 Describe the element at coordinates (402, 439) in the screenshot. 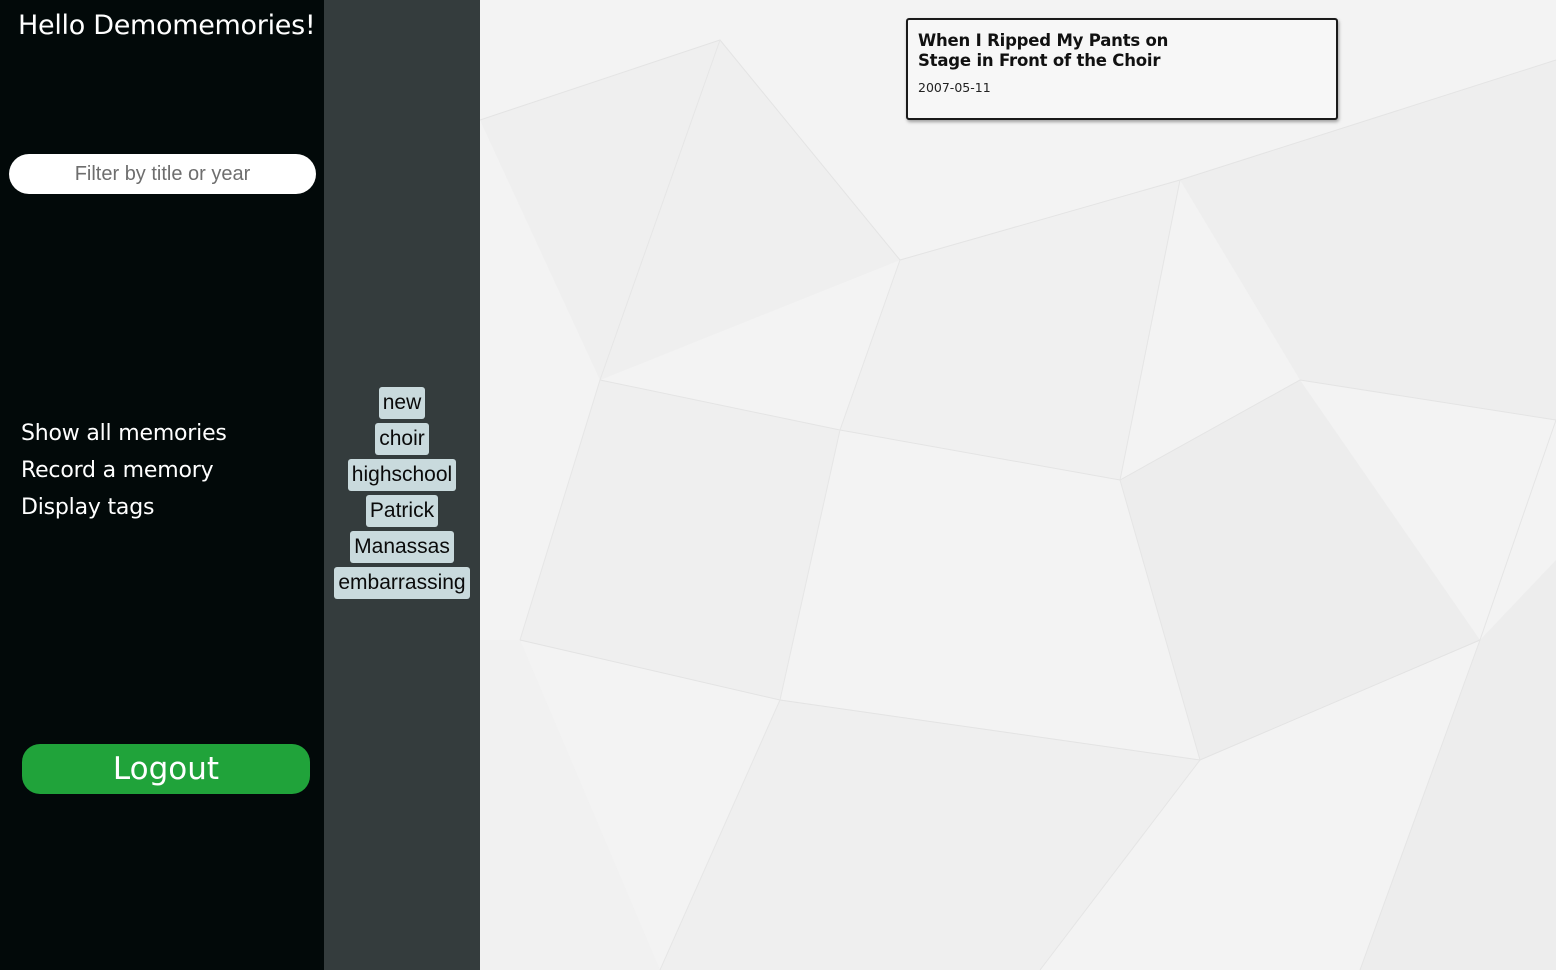

I see `tag-choir: choir` at that location.